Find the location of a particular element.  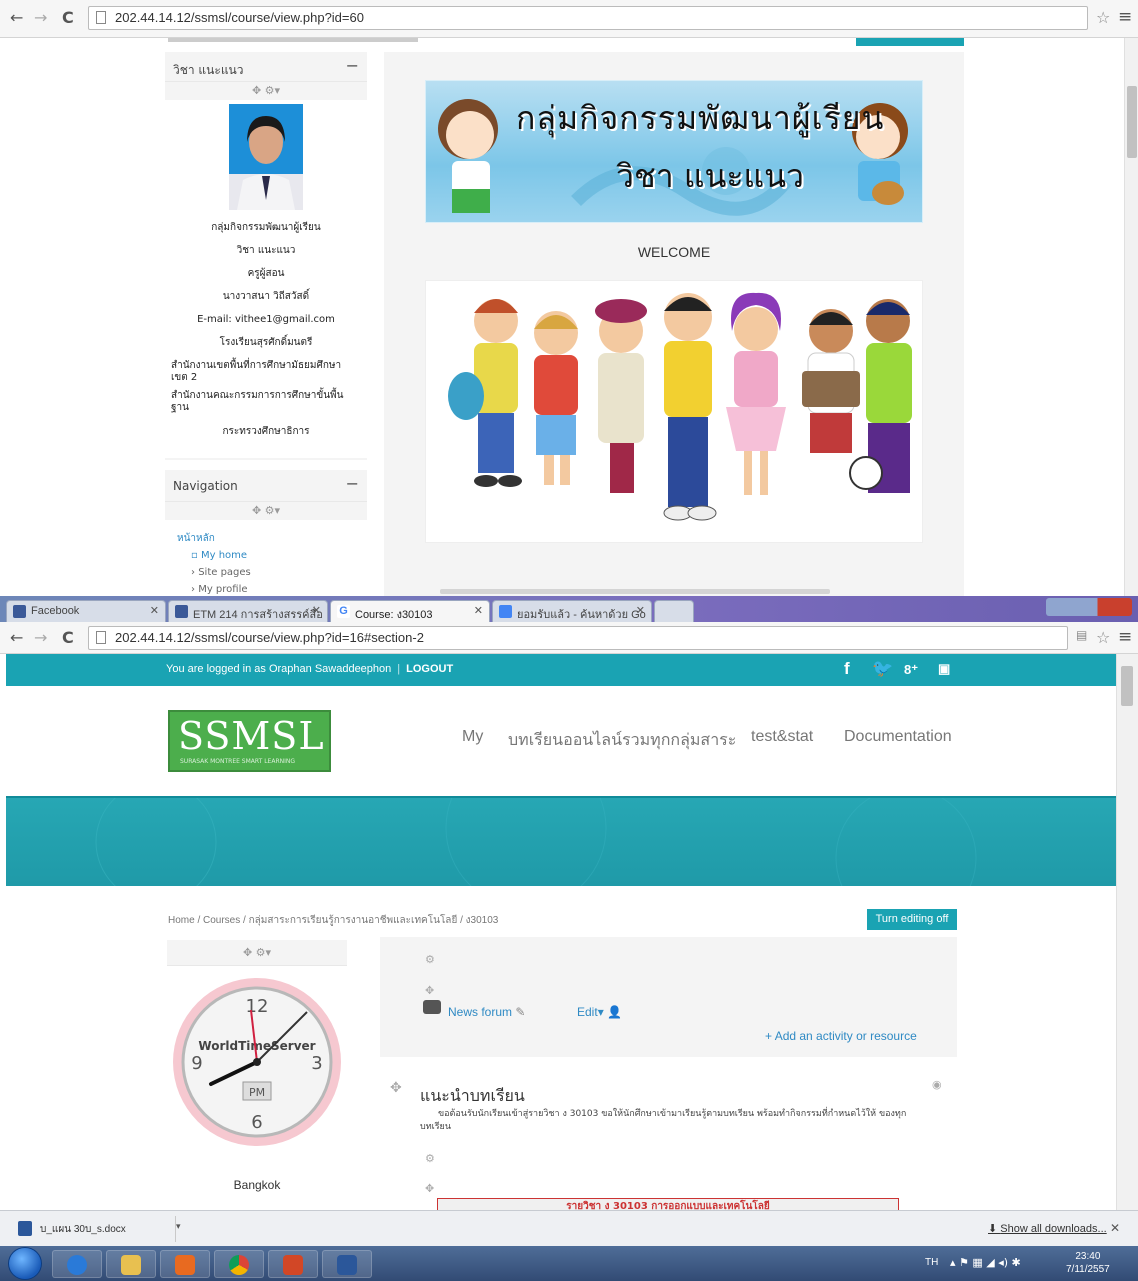

tab-course: G Course: ง30103 ✕ is located at coordinates (410, 611).